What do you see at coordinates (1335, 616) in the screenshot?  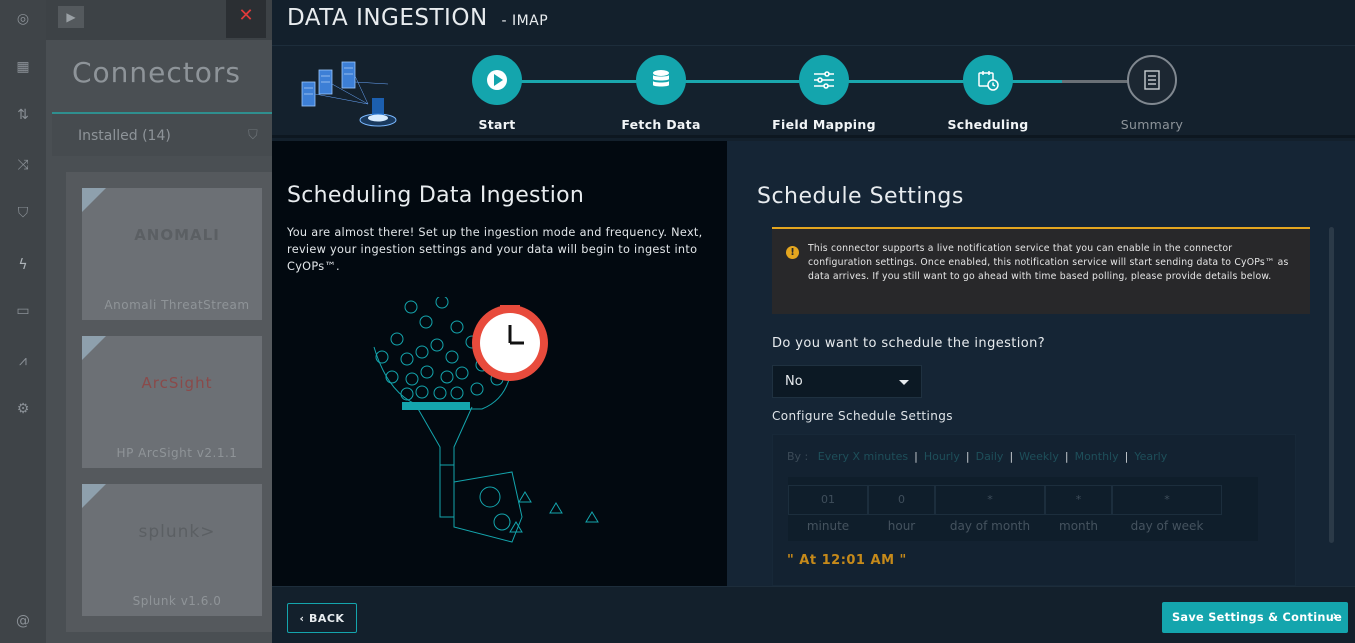 I see `chevron-right-icon: ›` at bounding box center [1335, 616].